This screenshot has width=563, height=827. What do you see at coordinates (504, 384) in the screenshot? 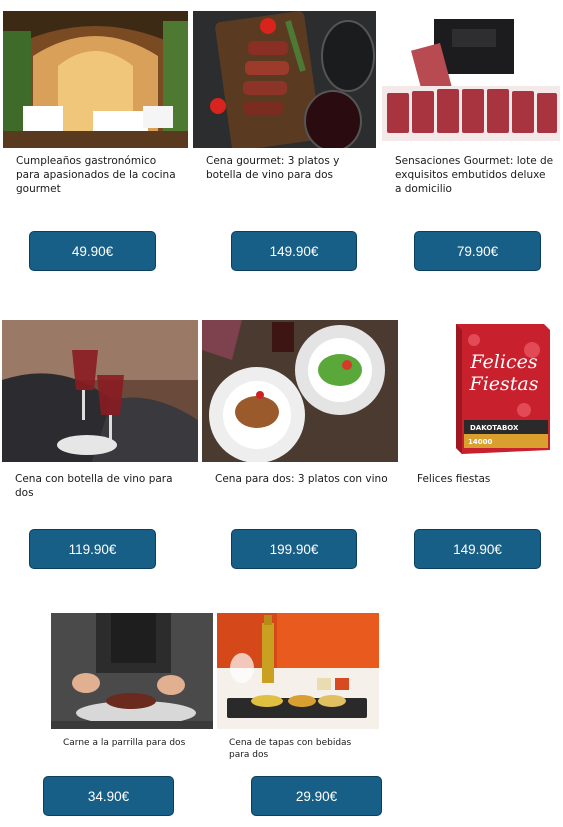
I see `gift-box-text: Fiestas` at bounding box center [504, 384].